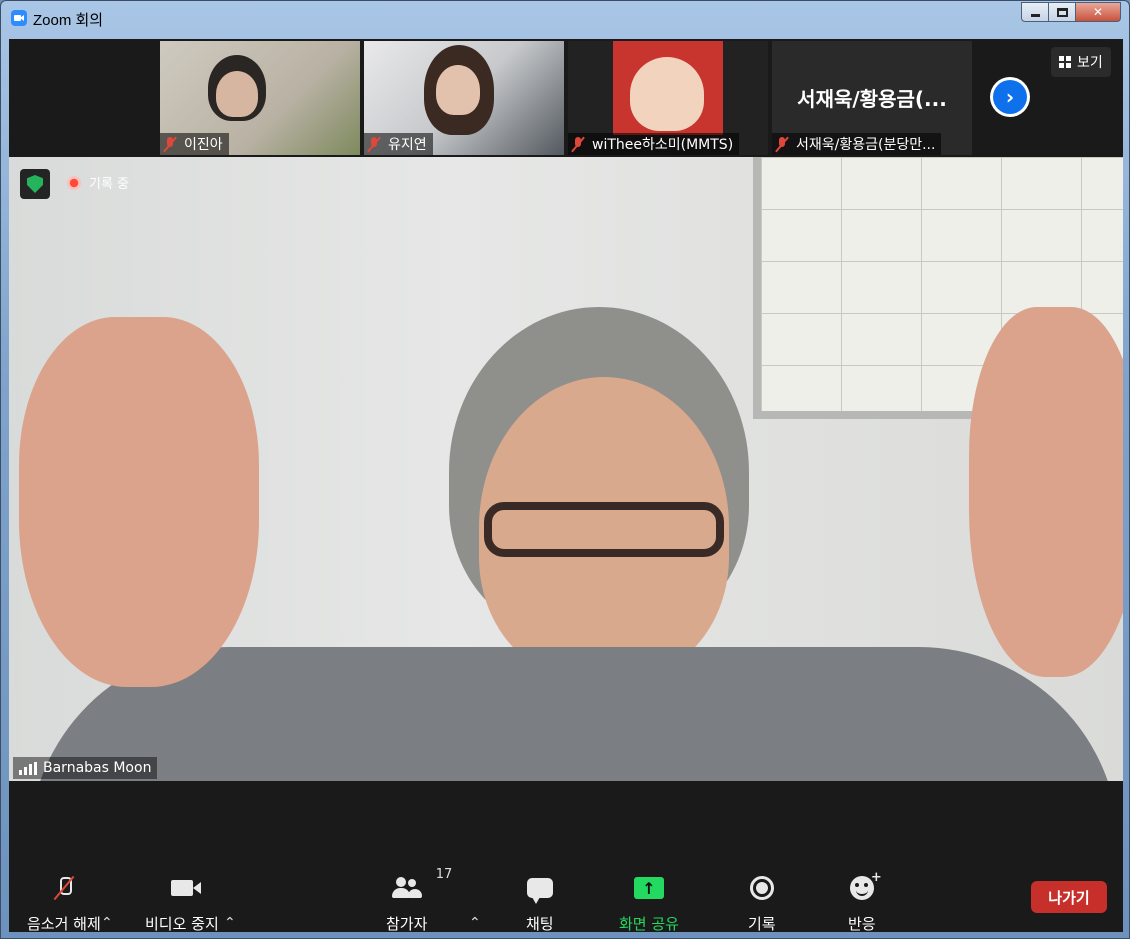 The image size is (1130, 939). I want to click on view-label: 보기, so click(1090, 63).